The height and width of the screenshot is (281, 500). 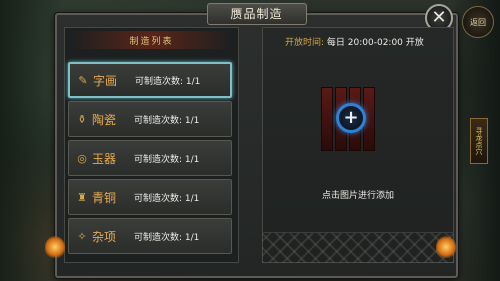 I want to click on bronze-icon: ♜, so click(x=82, y=197).